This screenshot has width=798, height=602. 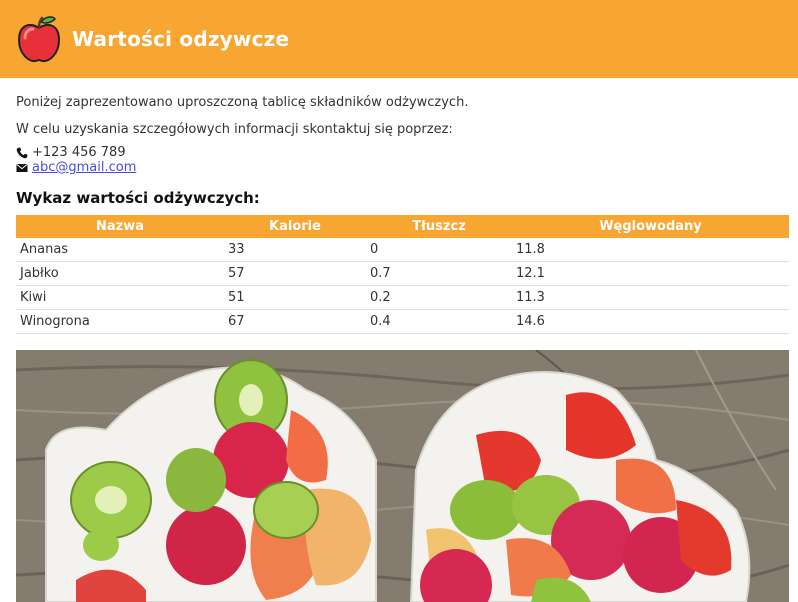 I want to click on page-header: Wartości odzywcze, so click(x=399, y=39).